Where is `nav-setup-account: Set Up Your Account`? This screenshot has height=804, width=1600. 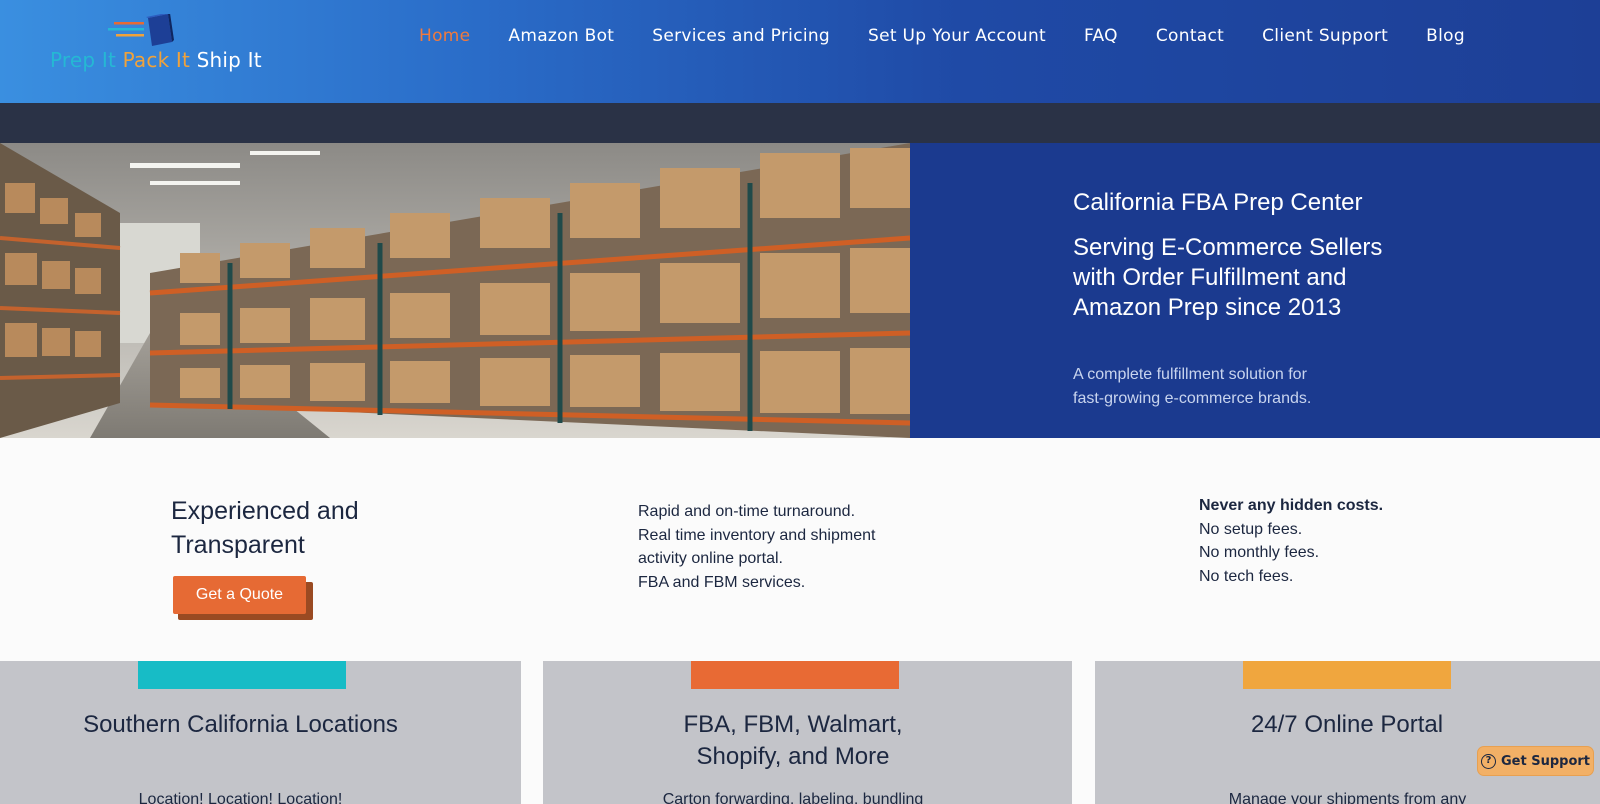 nav-setup-account: Set Up Your Account is located at coordinates (957, 36).